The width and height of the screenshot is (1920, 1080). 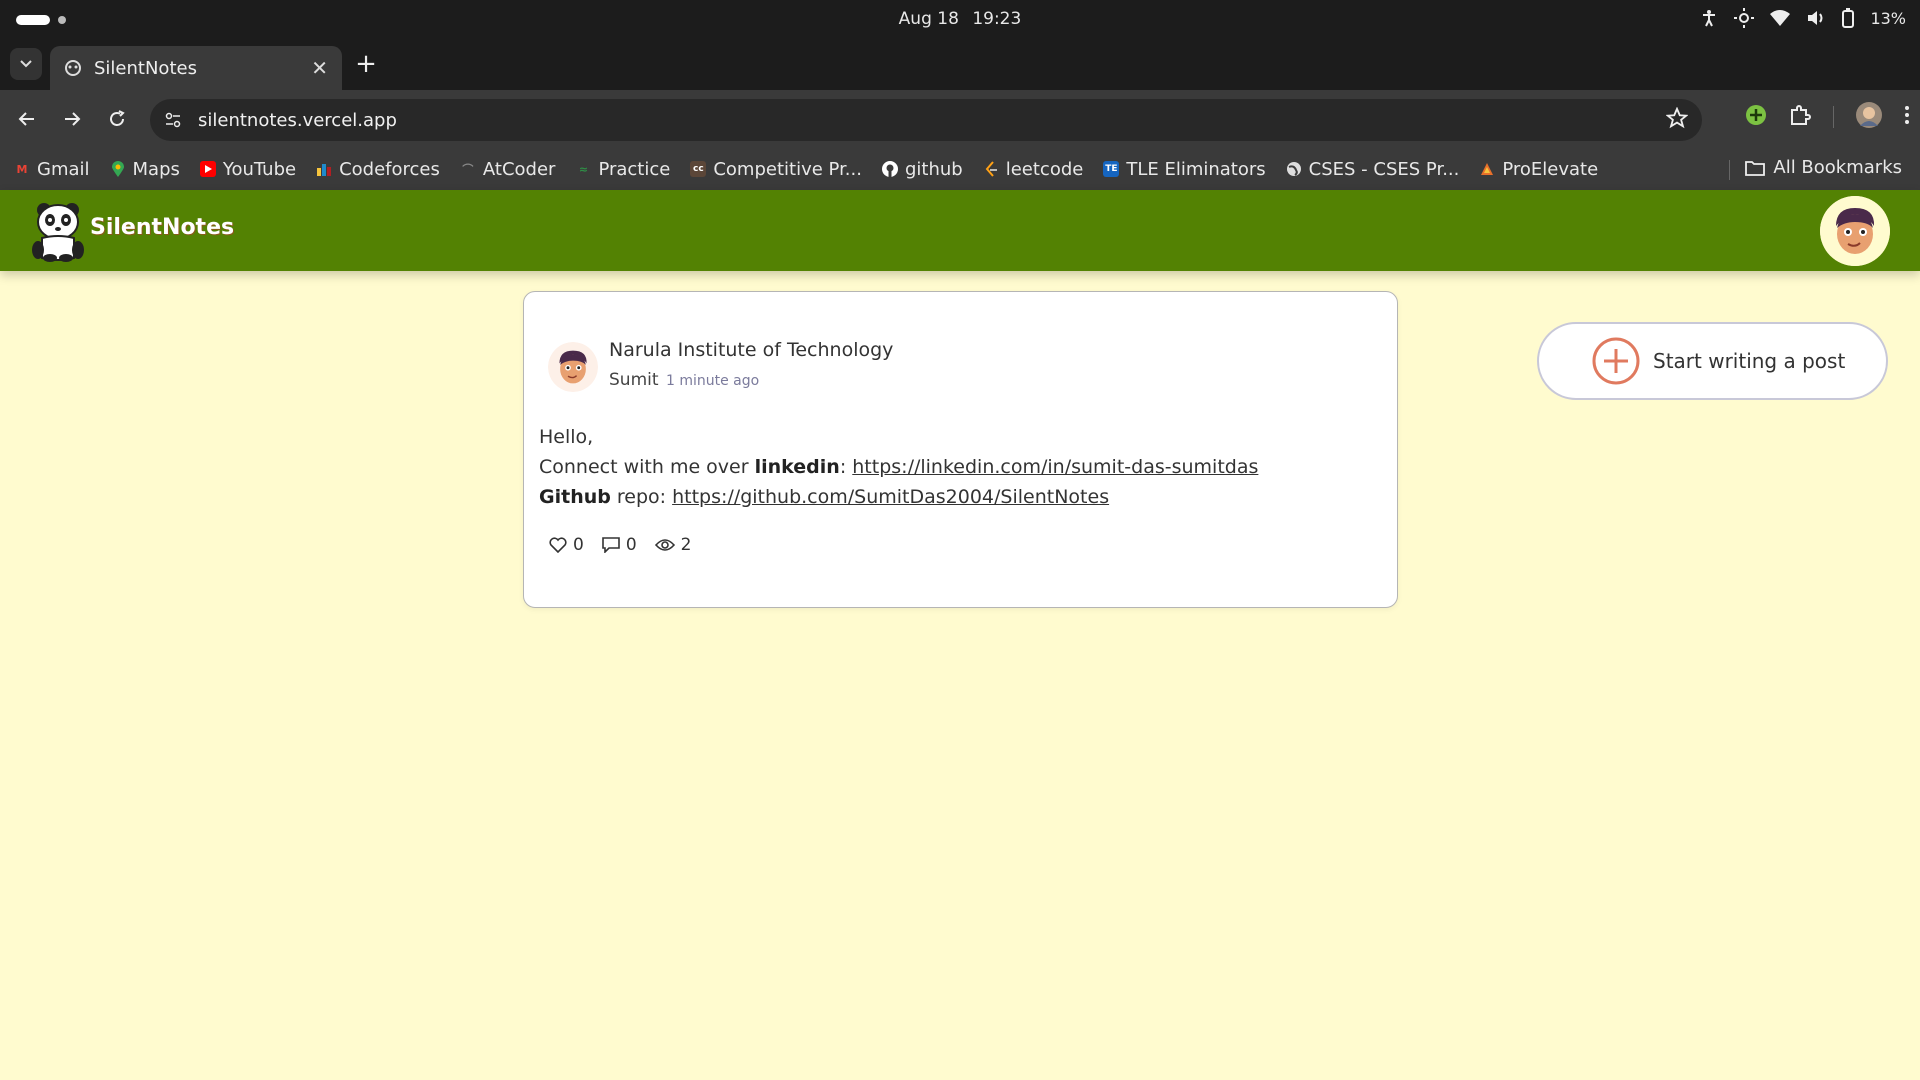 I want to click on post-stats: 0 0 2, so click(x=620, y=545).